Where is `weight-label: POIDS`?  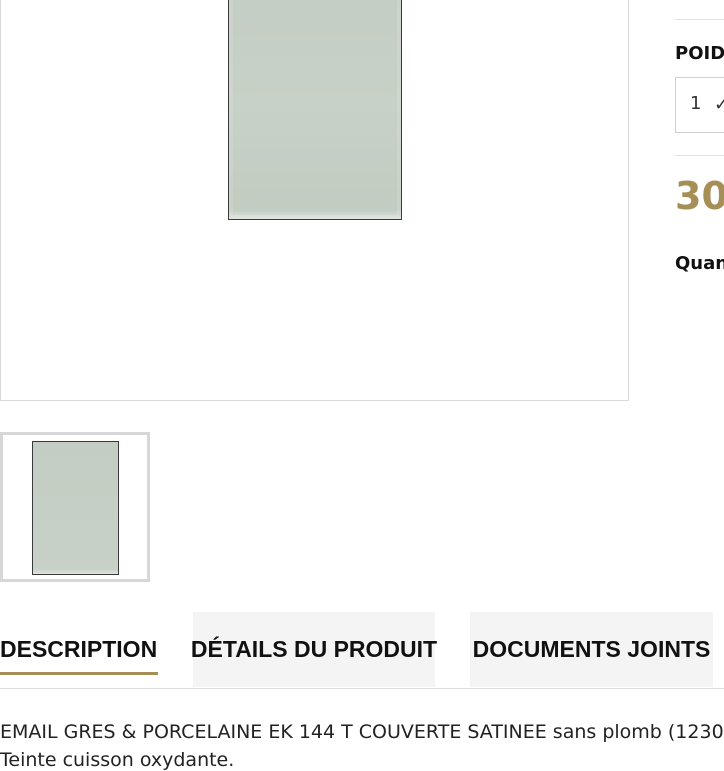 weight-label: POIDS is located at coordinates (699, 53).